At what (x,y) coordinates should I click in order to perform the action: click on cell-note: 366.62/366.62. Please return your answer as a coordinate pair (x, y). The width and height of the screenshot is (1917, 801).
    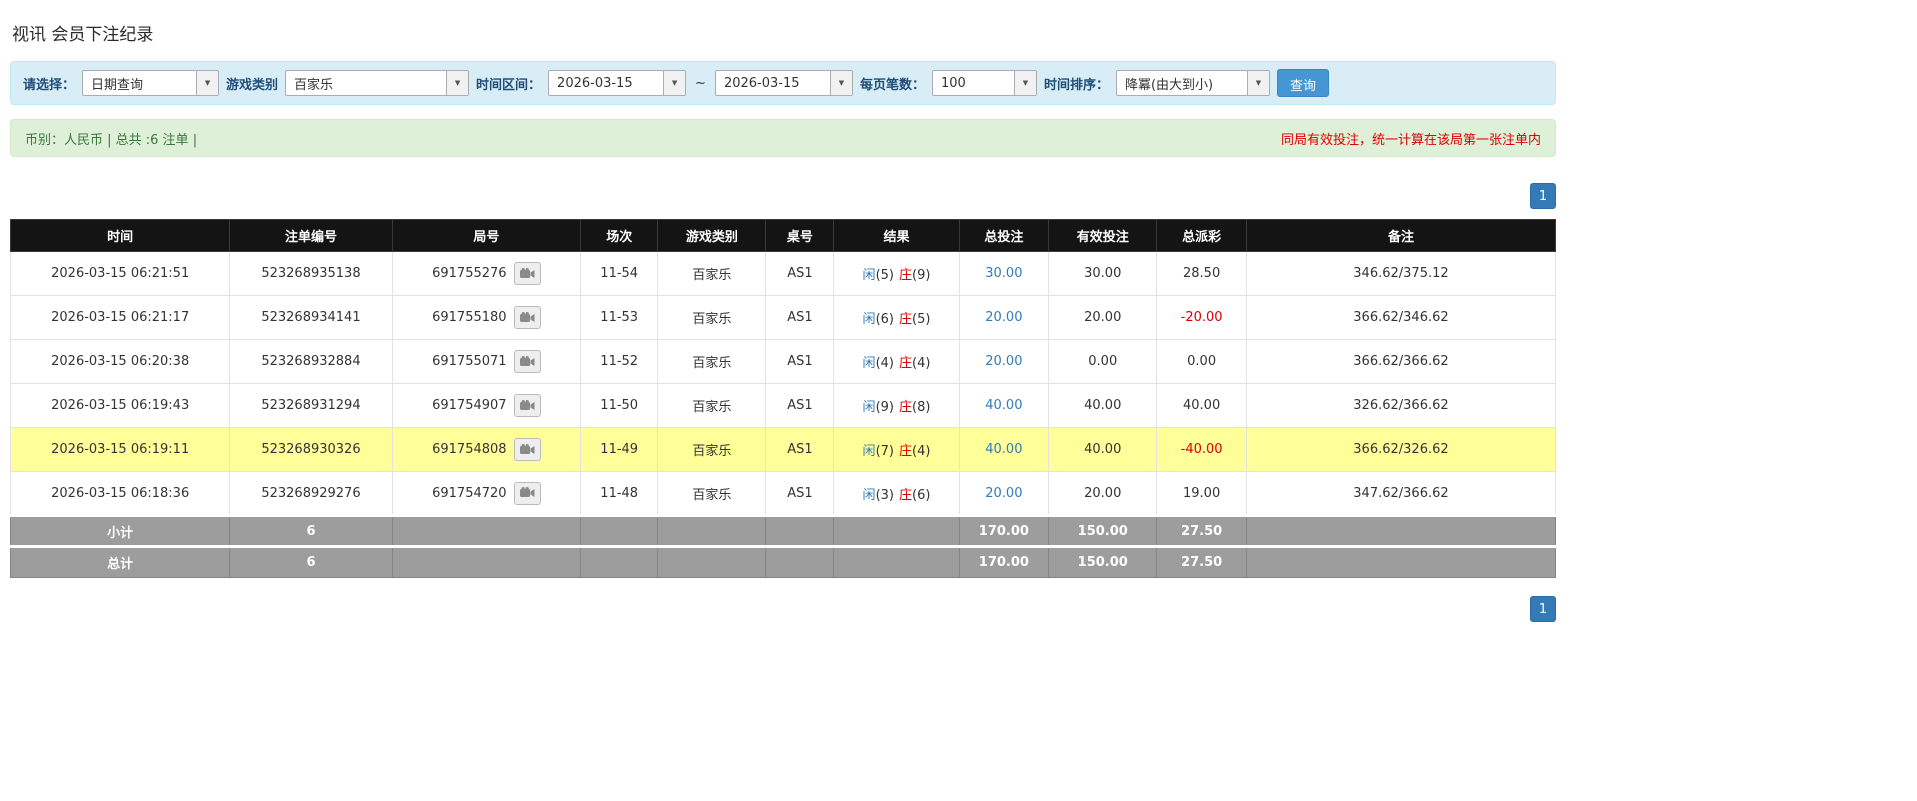
    Looking at the image, I should click on (1401, 361).